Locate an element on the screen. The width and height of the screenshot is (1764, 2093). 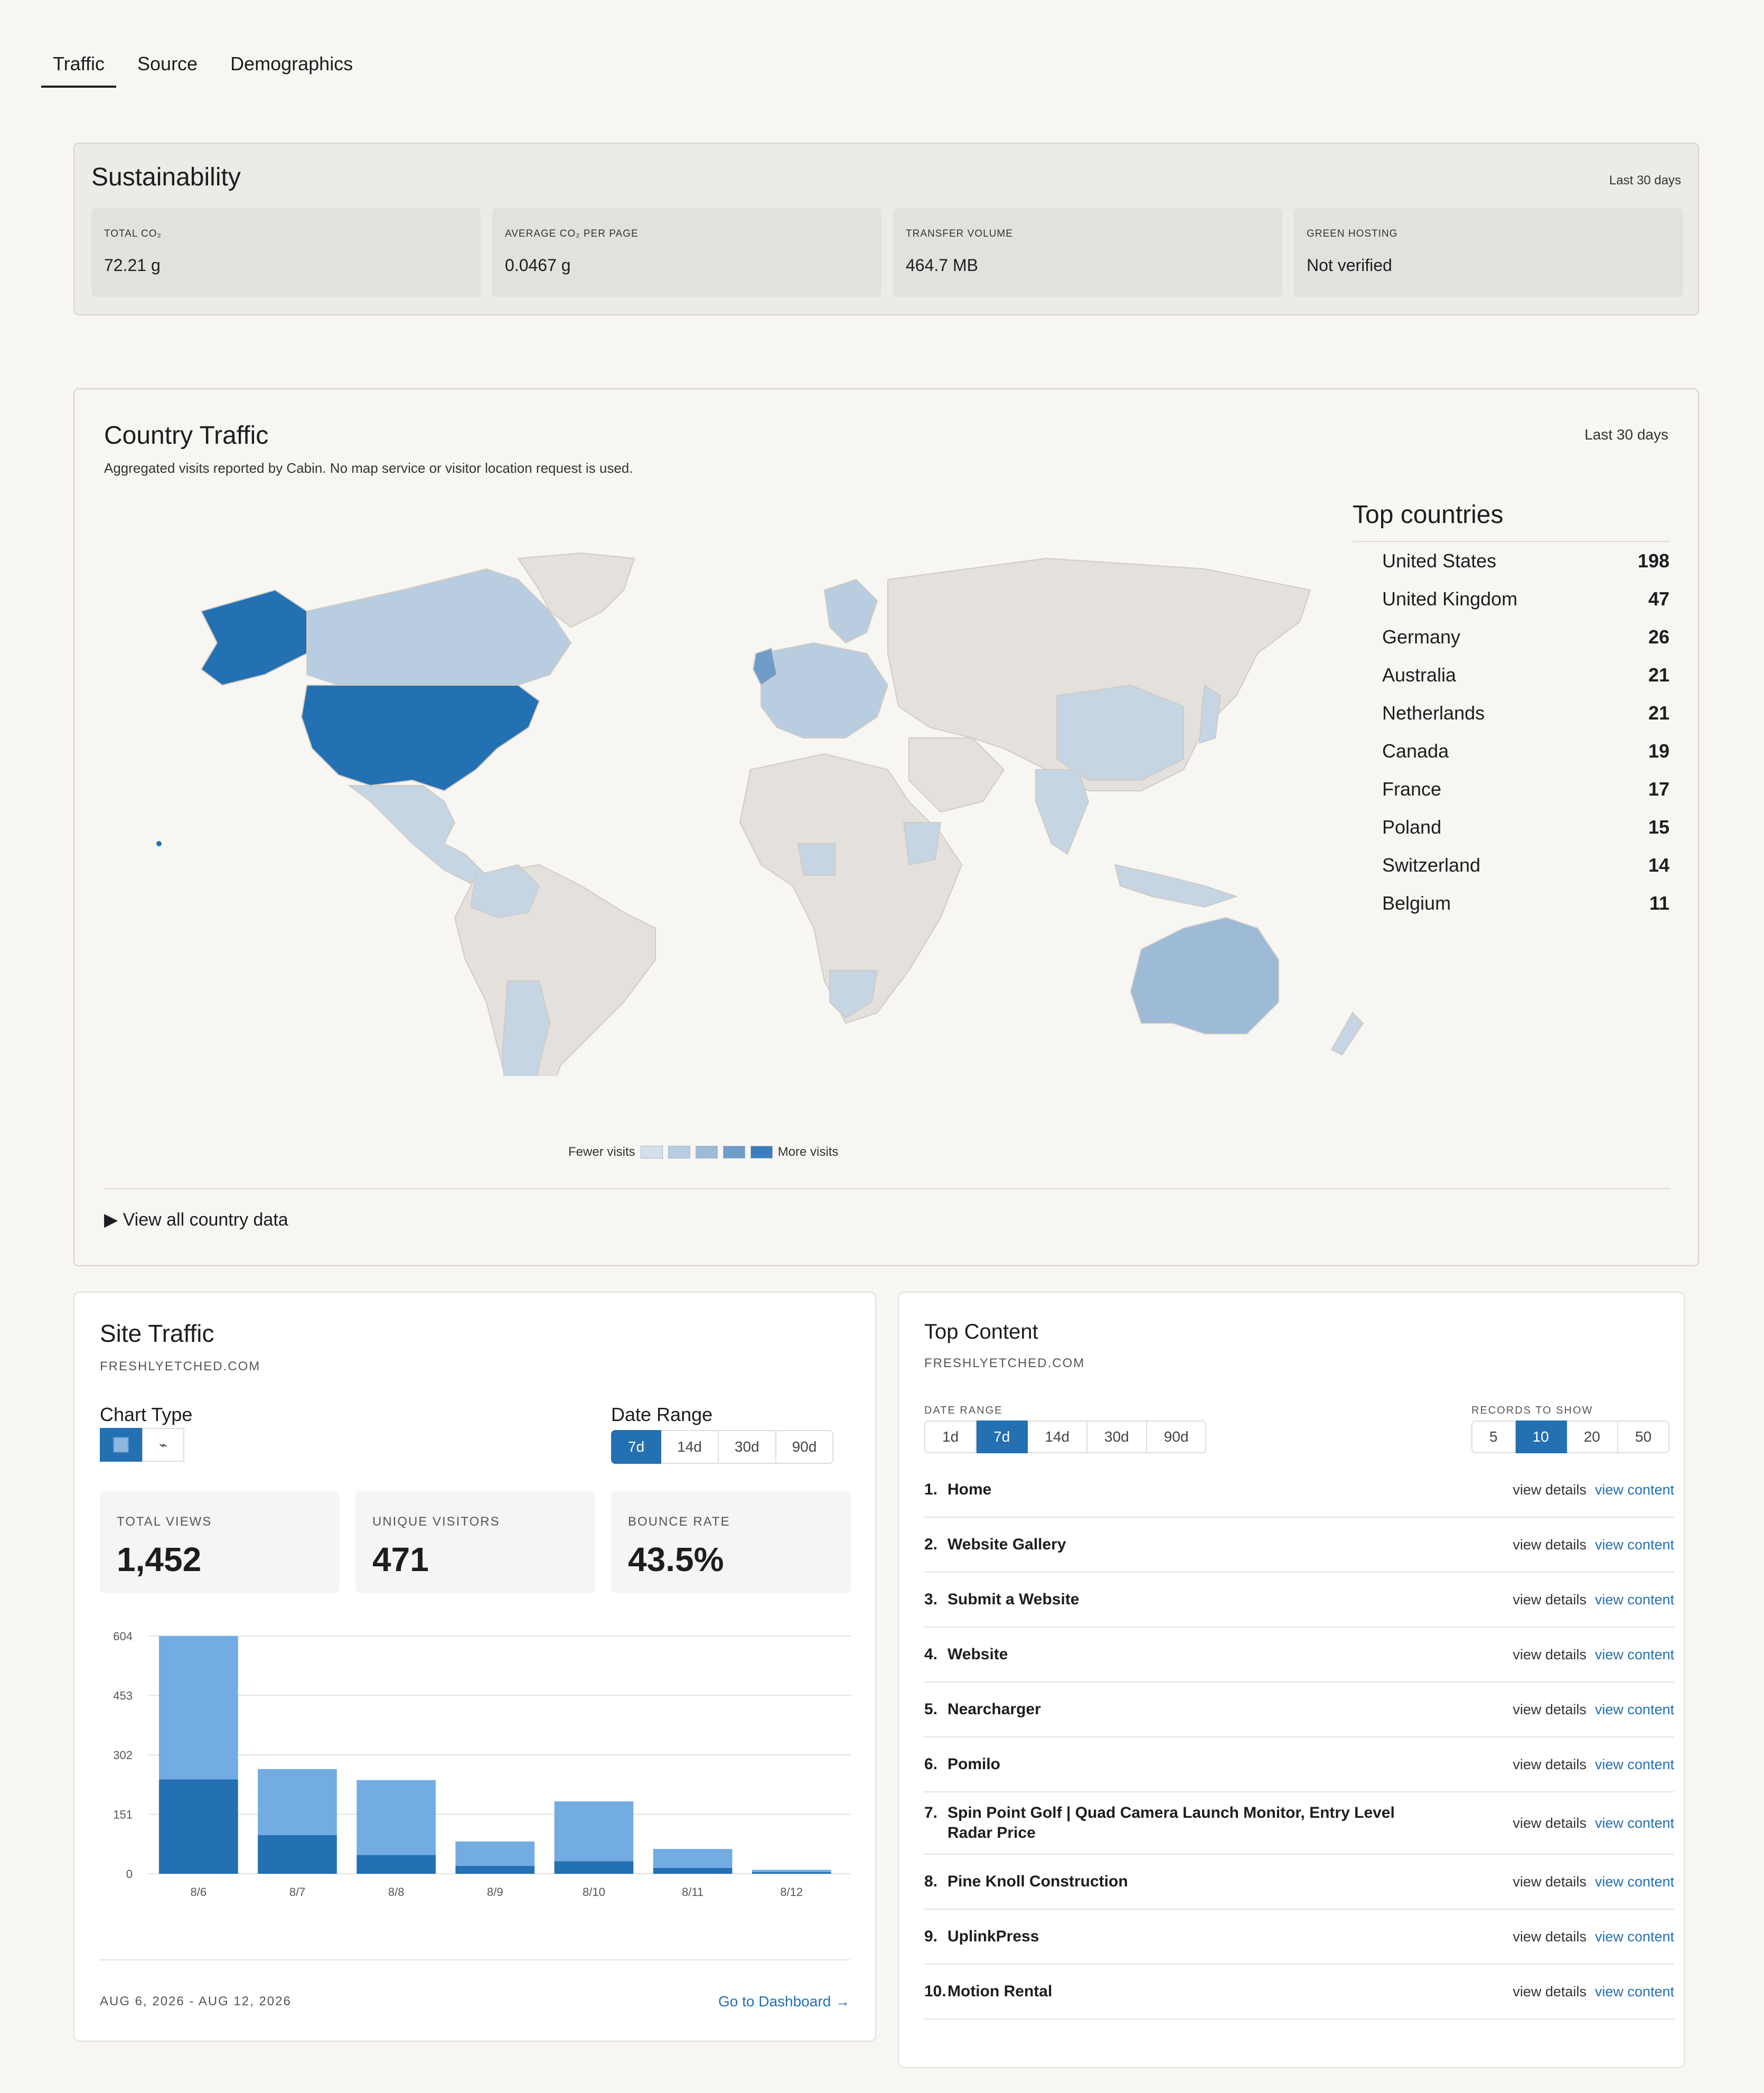
card-value: 72.21 g is located at coordinates (132, 265).